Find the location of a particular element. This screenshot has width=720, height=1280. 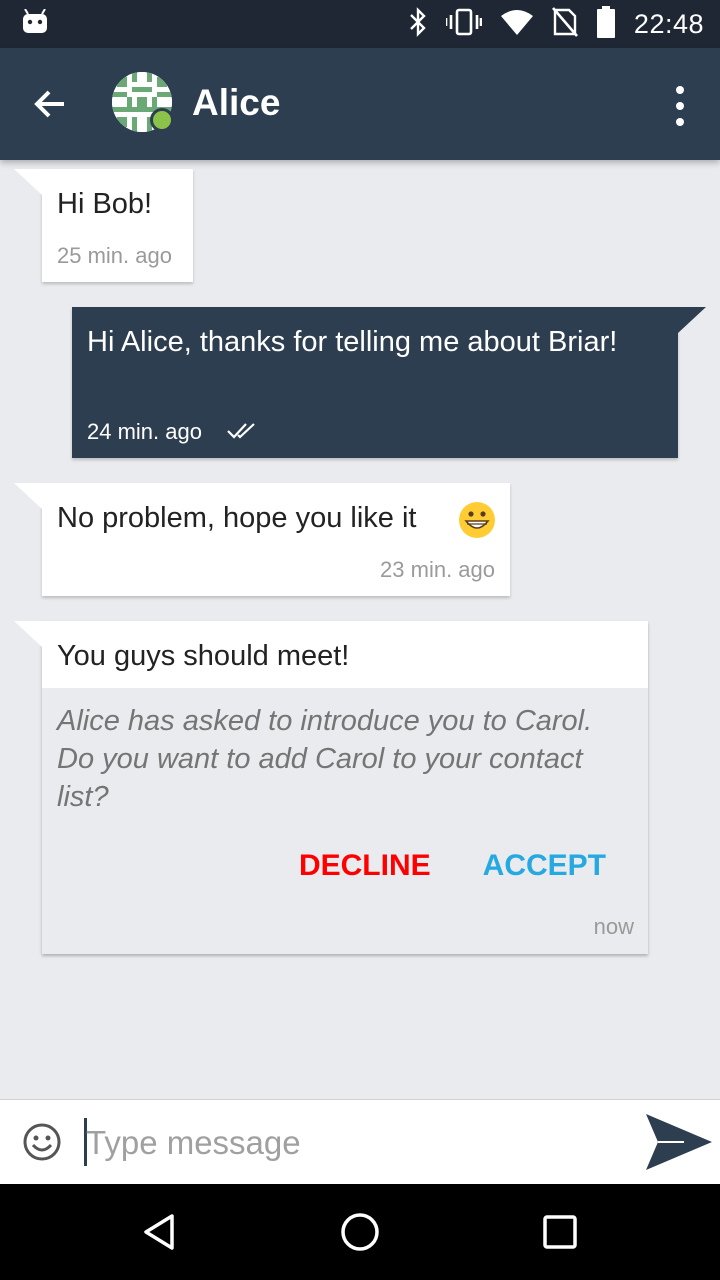

online-indicator is located at coordinates (162, 120).